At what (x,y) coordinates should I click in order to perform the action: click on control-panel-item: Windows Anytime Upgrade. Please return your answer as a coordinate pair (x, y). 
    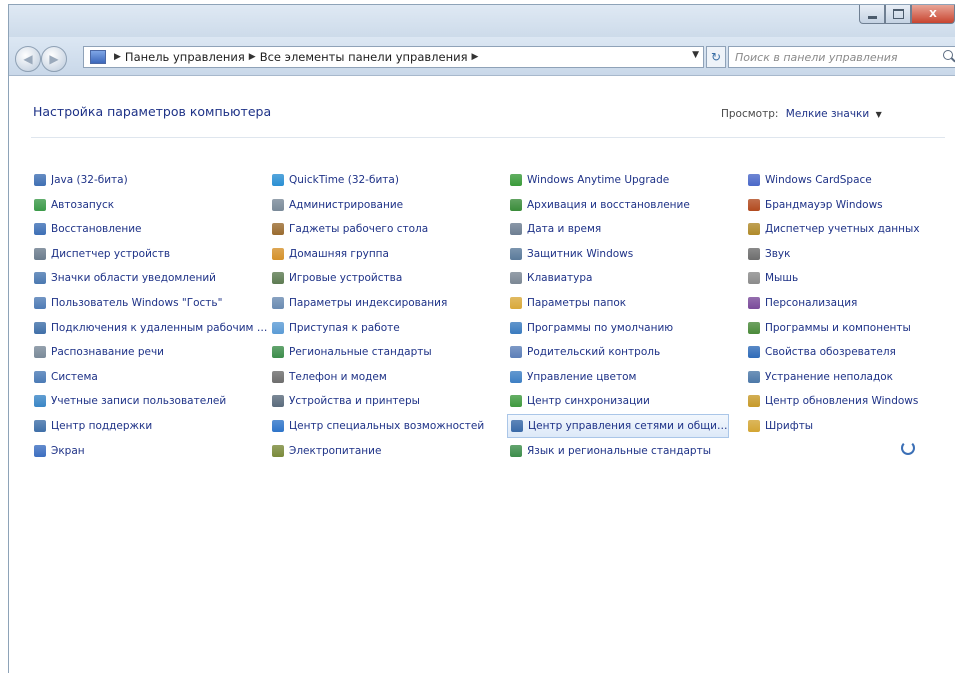
    Looking at the image, I should click on (626, 180).